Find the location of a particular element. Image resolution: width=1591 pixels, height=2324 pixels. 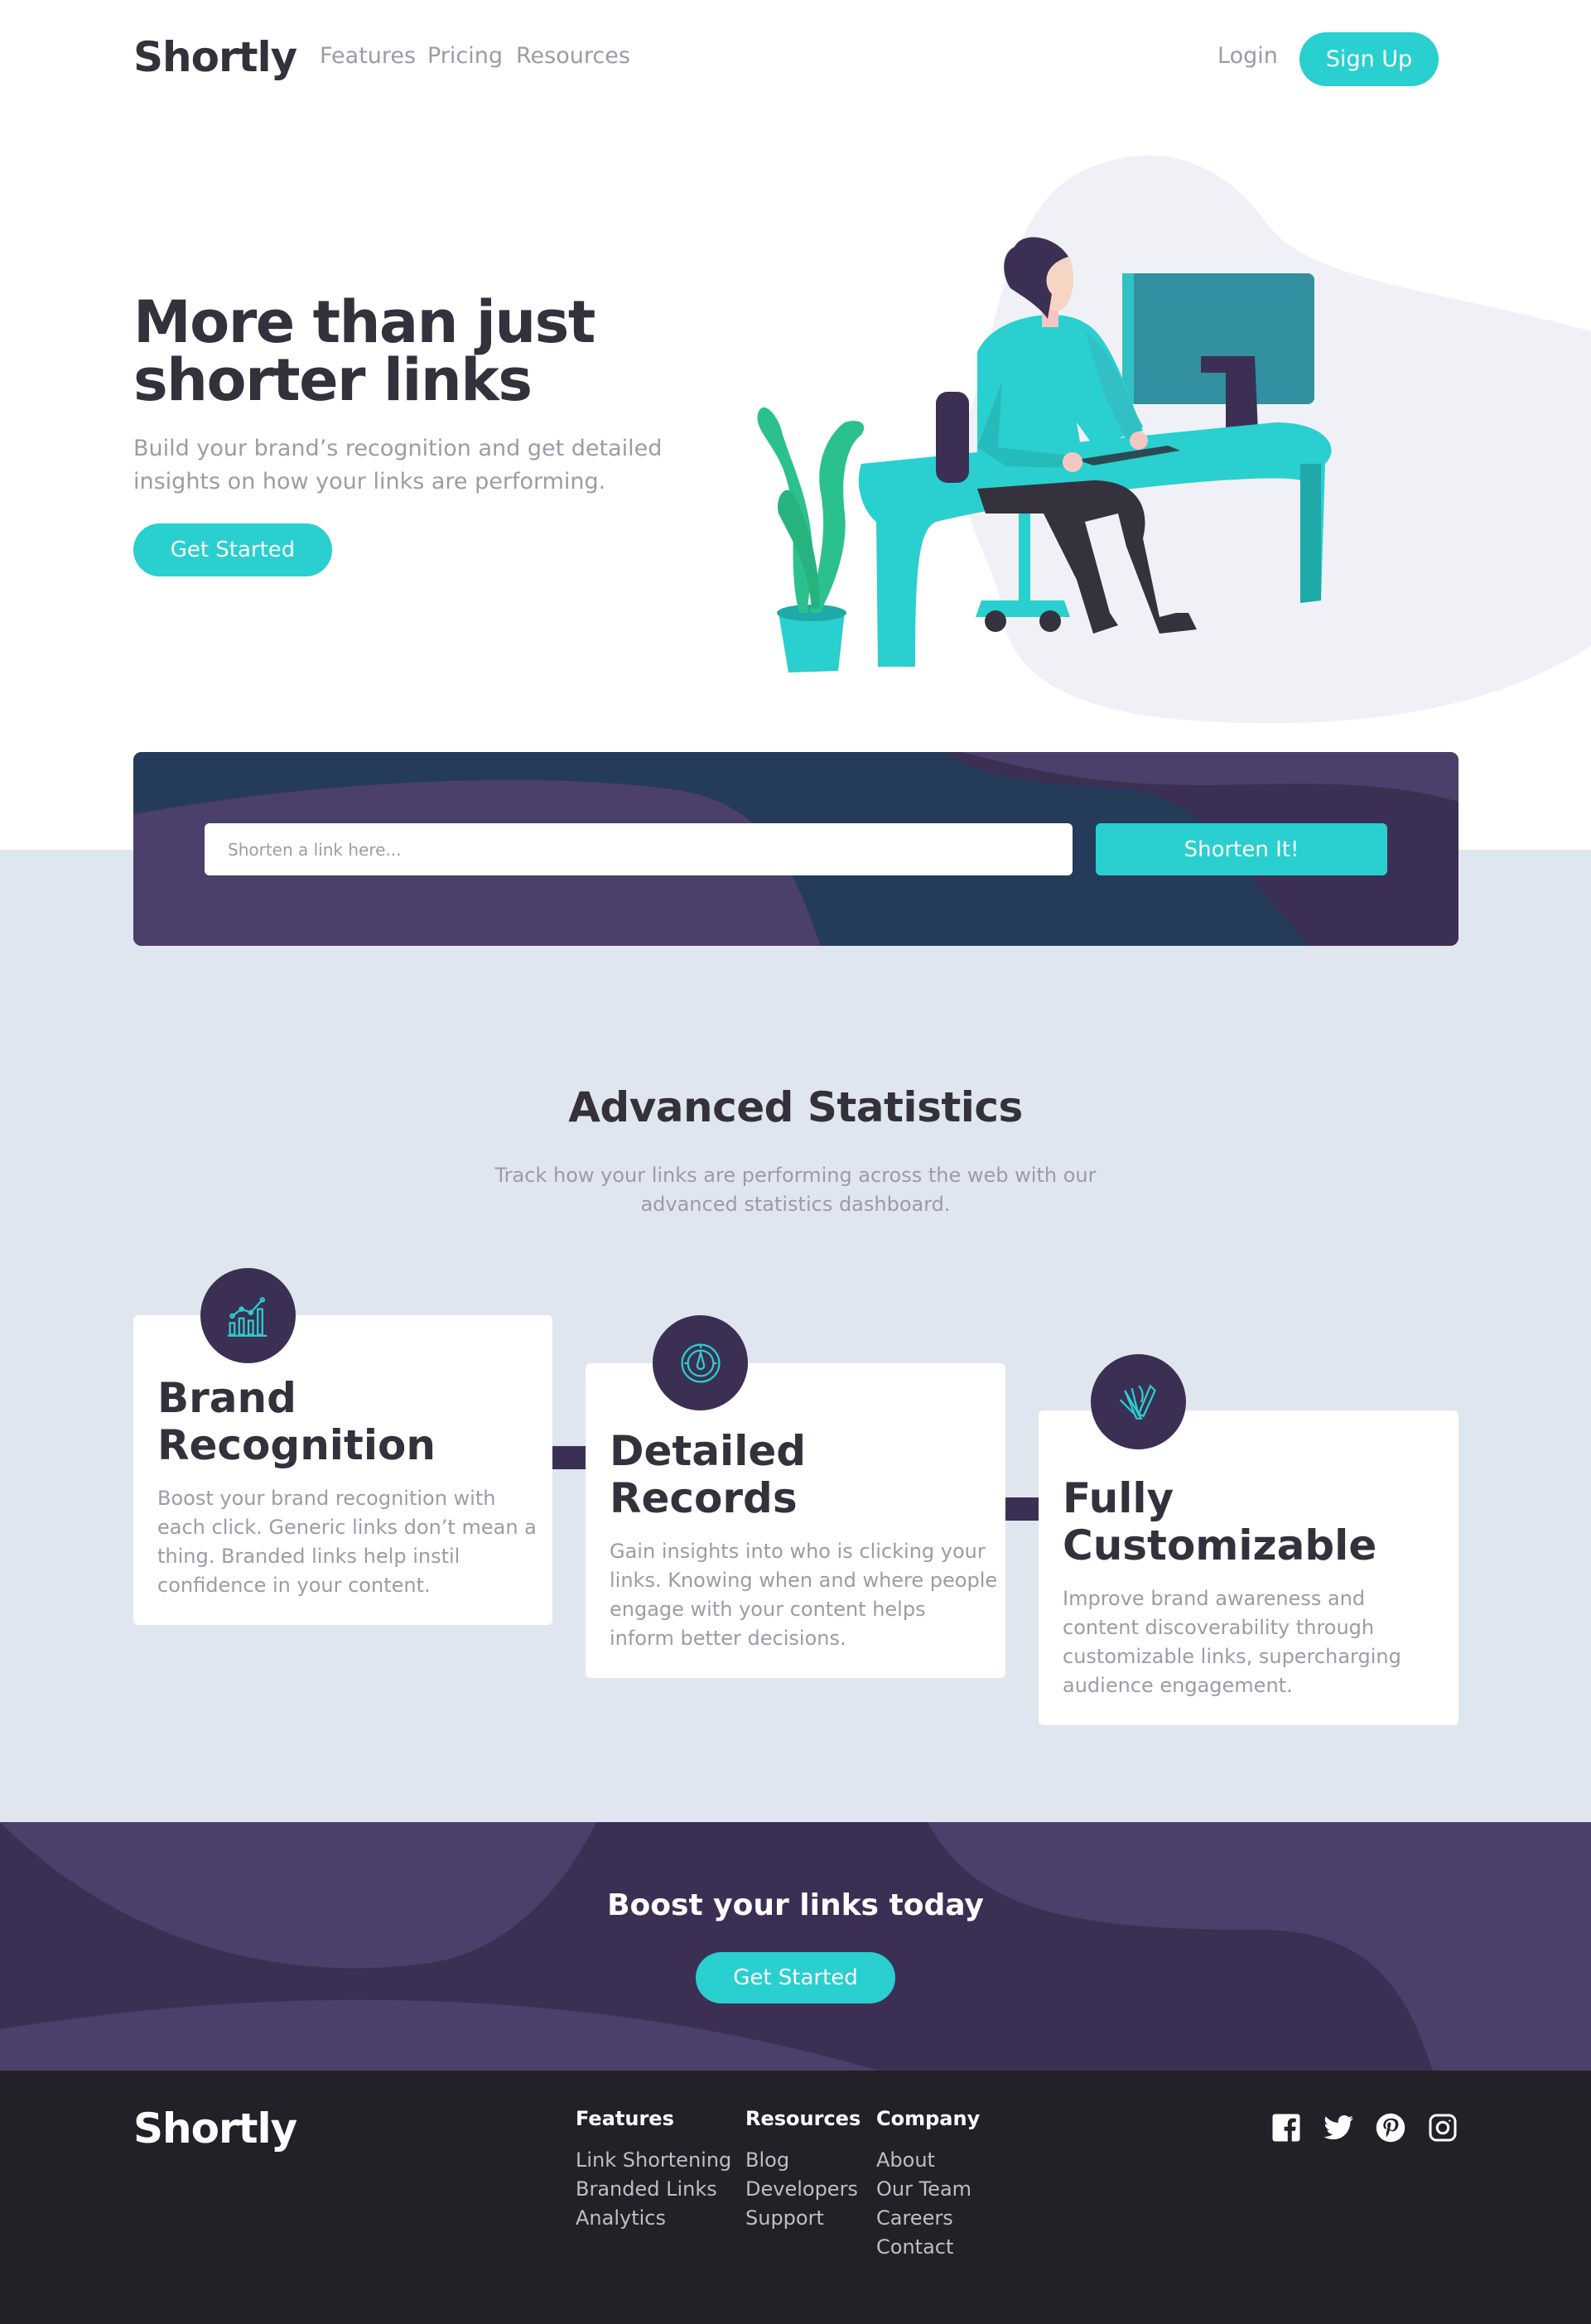

footer-link: Our Team is located at coordinates (928, 2190).